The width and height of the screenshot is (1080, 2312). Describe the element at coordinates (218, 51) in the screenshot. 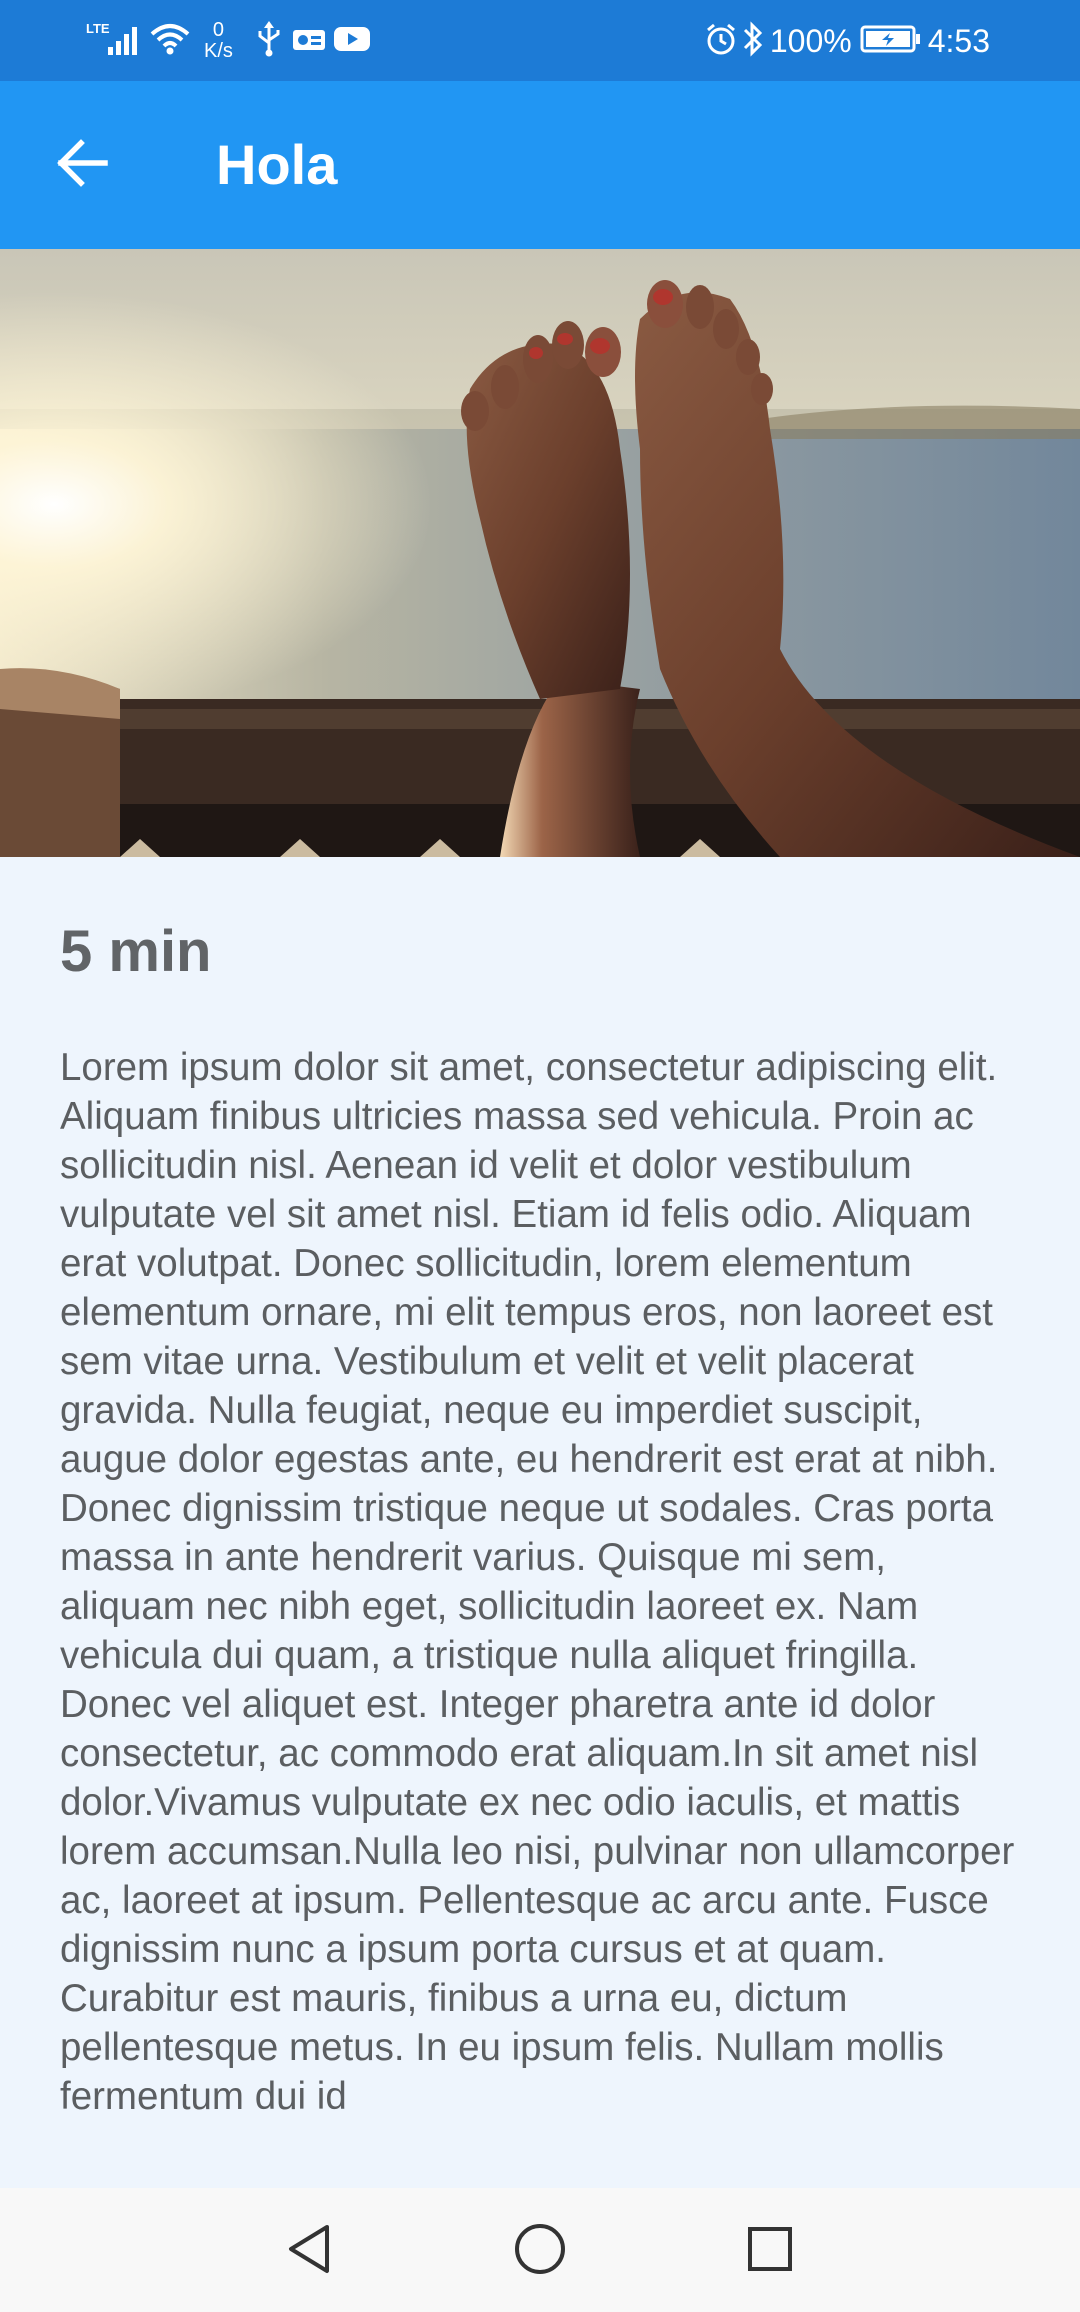

I see `net-speed-unit: K/s` at that location.